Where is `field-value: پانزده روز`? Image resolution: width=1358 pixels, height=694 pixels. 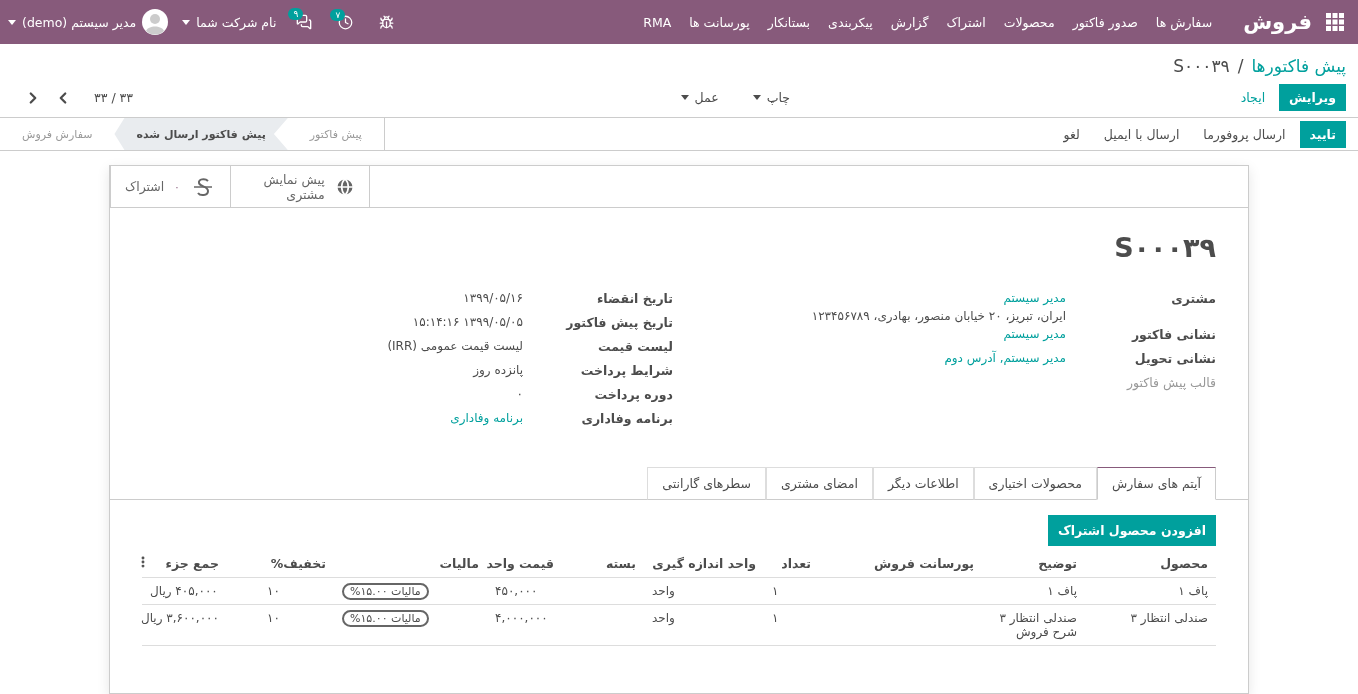 field-value: پانزده روز is located at coordinates (497, 370).